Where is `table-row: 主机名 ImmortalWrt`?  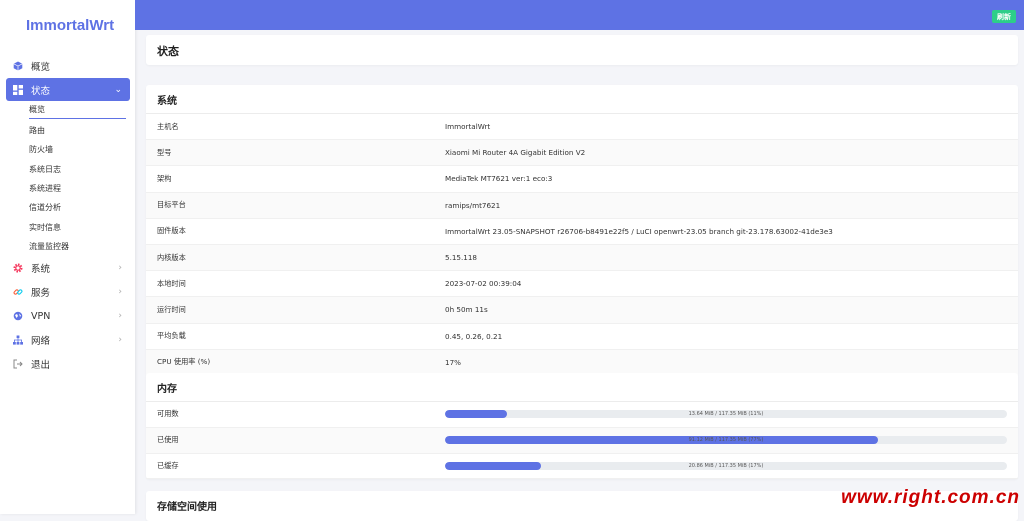
table-row: 主机名 ImmortalWrt is located at coordinates (582, 127).